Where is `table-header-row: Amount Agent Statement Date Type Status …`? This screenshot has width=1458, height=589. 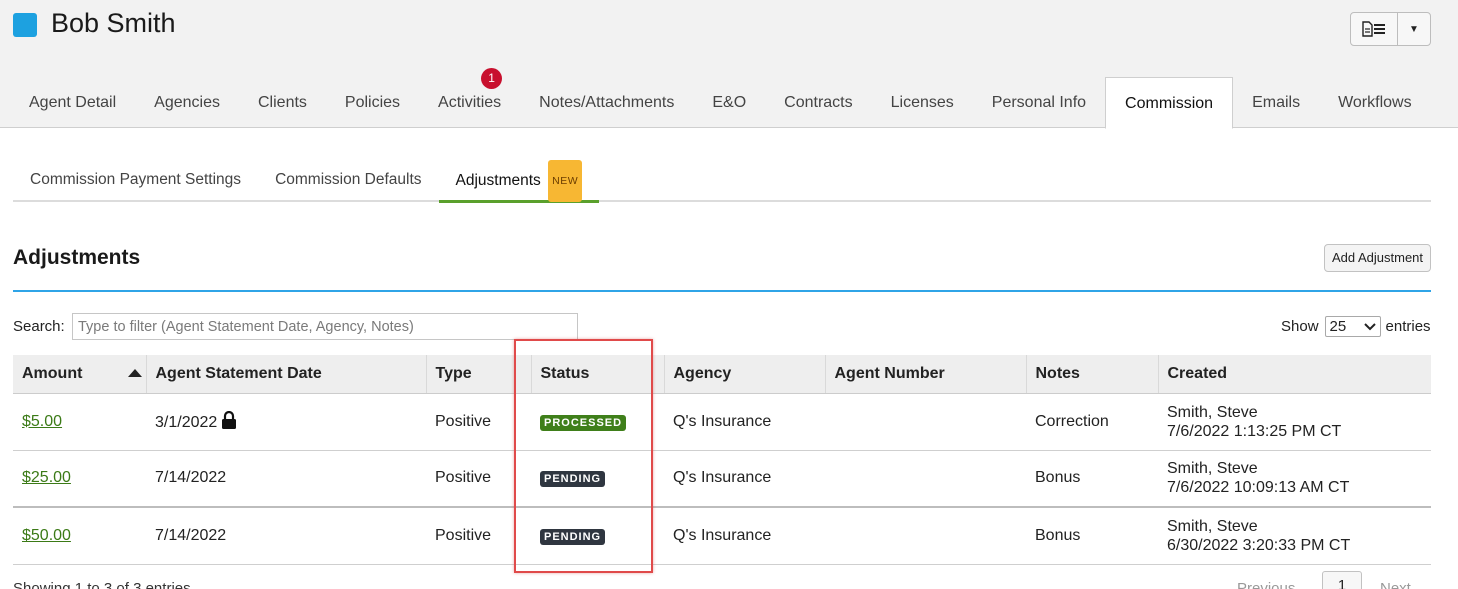
table-header-row: Amount Agent Statement Date Type Status … is located at coordinates (722, 374).